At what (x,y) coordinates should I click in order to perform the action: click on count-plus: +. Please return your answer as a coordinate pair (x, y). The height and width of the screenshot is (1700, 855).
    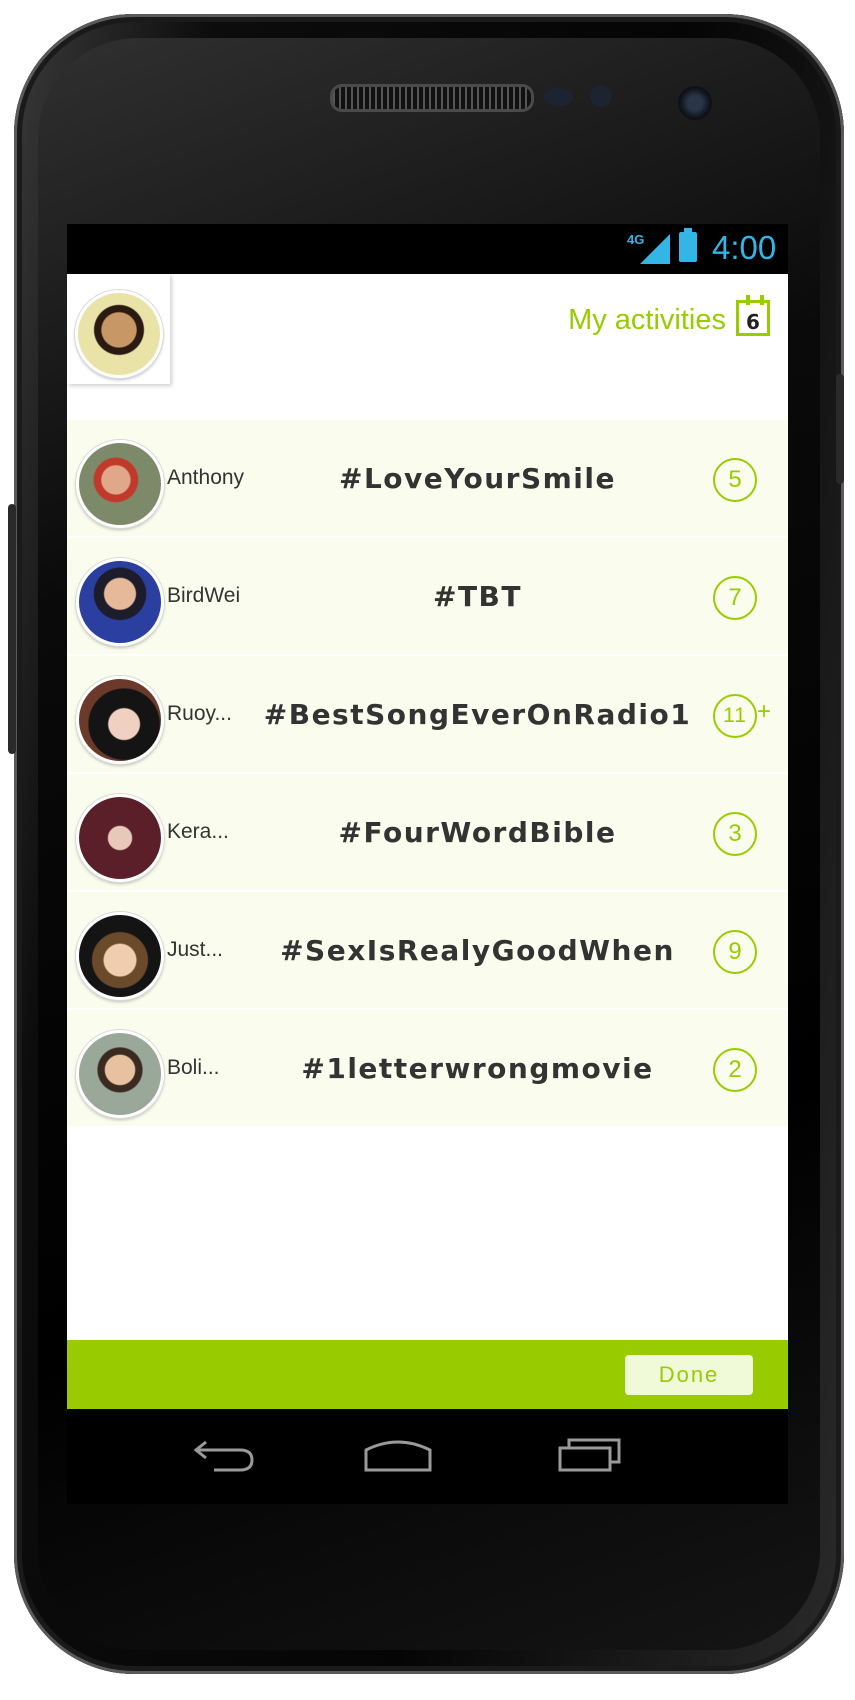
    Looking at the image, I should click on (764, 711).